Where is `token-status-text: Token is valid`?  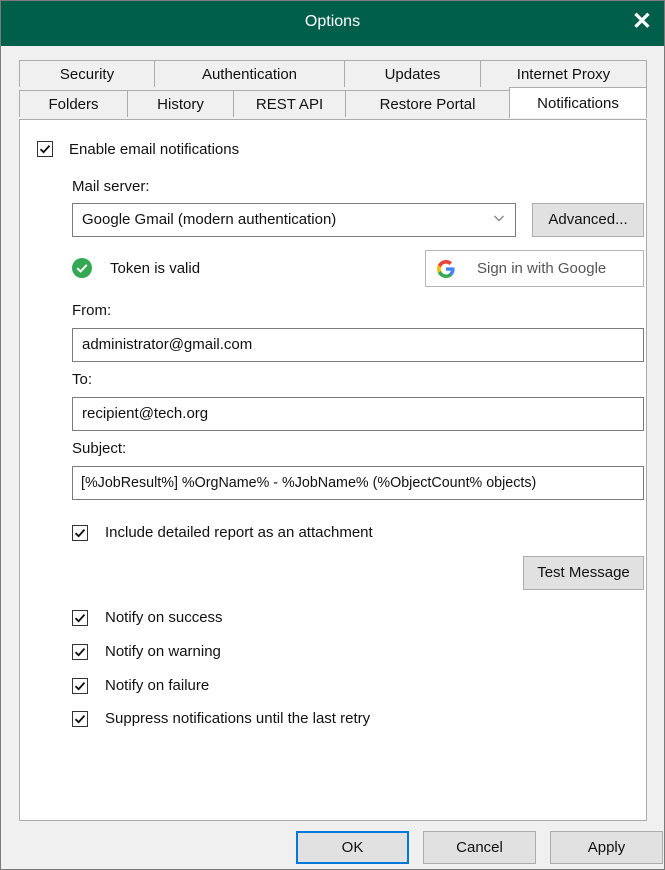 token-status-text: Token is valid is located at coordinates (155, 268).